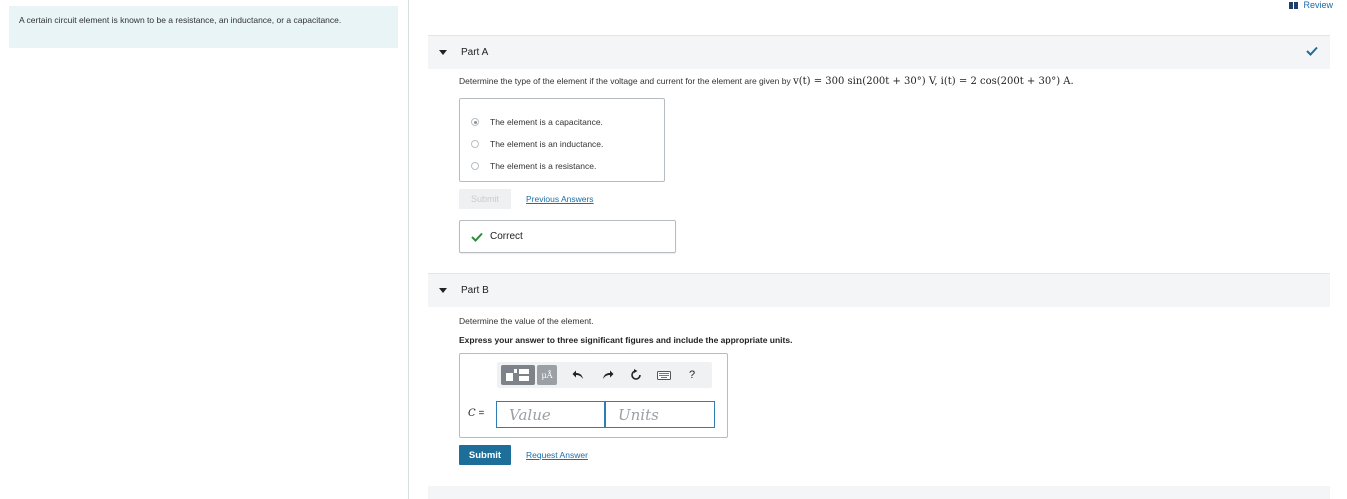  What do you see at coordinates (879, 52) in the screenshot?
I see `part-a-header: Part A` at bounding box center [879, 52].